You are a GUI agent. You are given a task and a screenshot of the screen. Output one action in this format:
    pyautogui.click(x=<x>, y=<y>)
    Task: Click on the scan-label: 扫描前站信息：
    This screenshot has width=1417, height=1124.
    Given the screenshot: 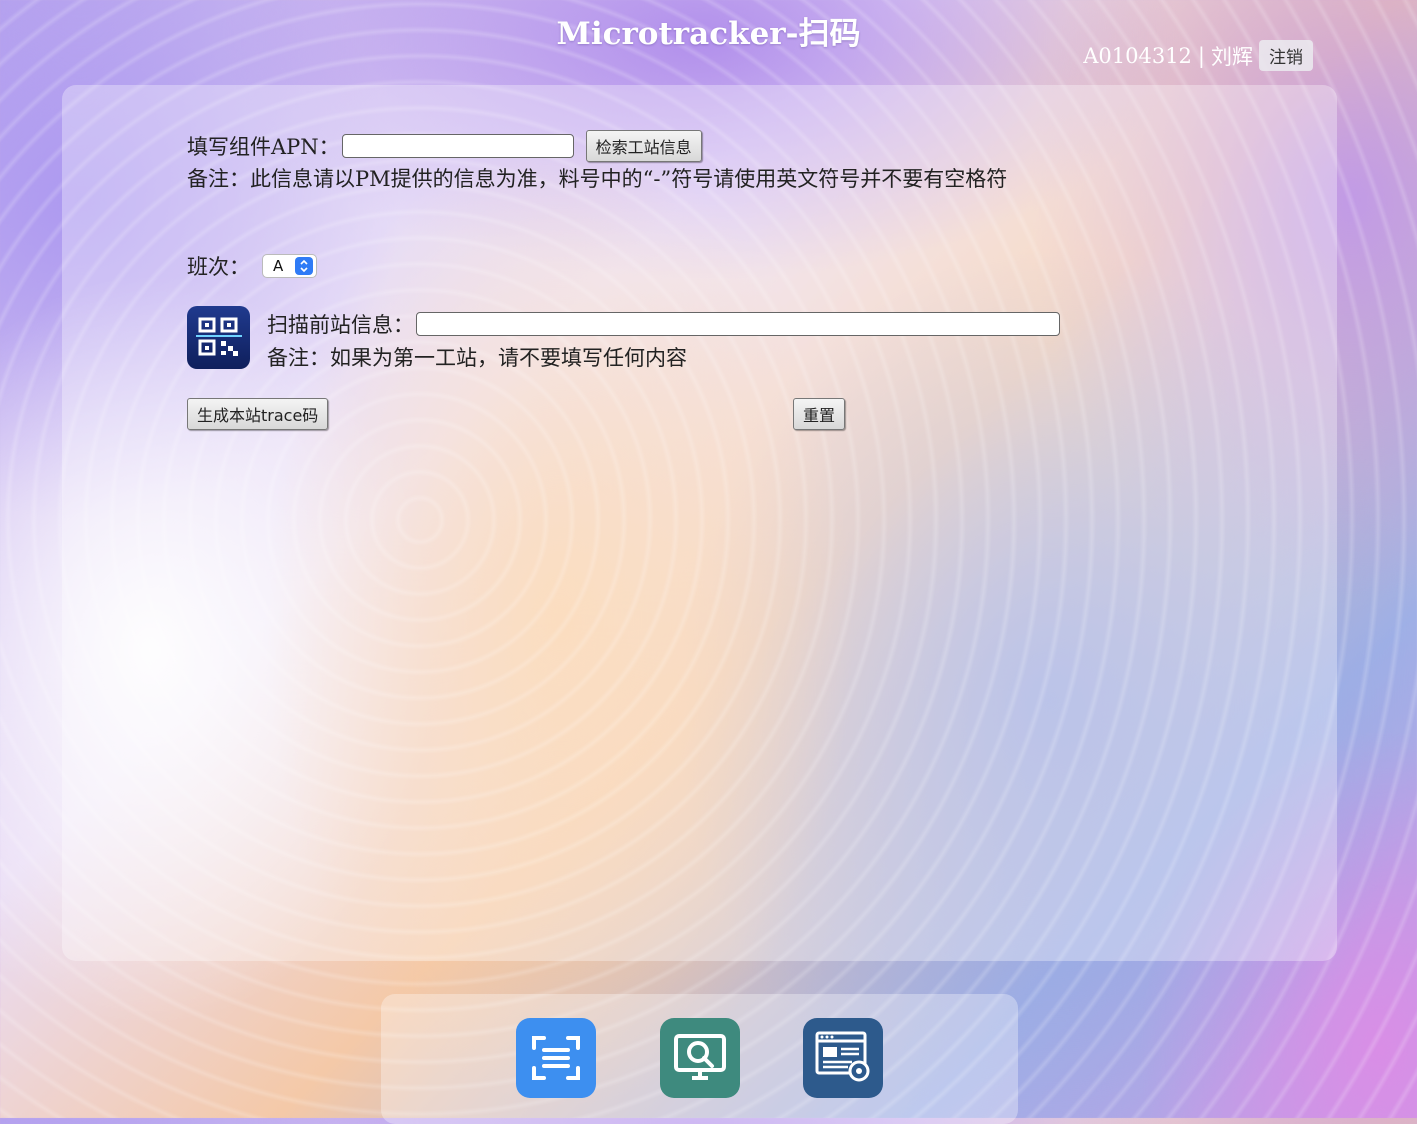 What is the action you would take?
    pyautogui.click(x=340, y=325)
    